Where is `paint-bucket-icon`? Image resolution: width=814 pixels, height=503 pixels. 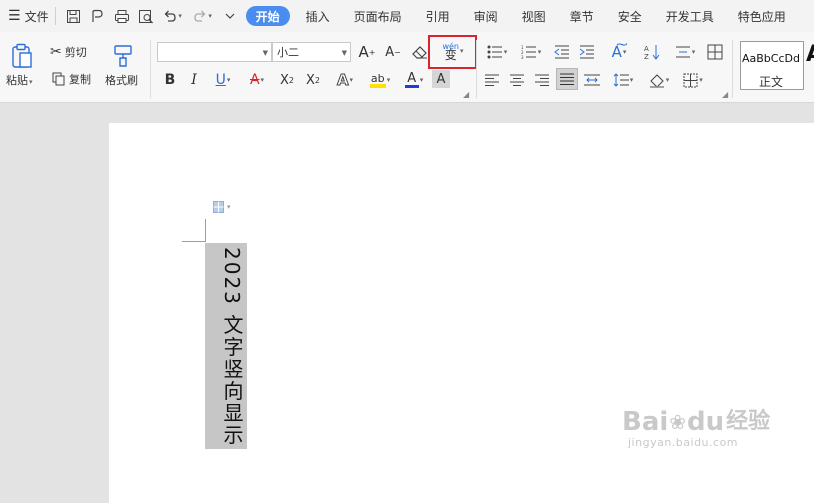
paint-bucket-icon is located at coordinates (656, 80).